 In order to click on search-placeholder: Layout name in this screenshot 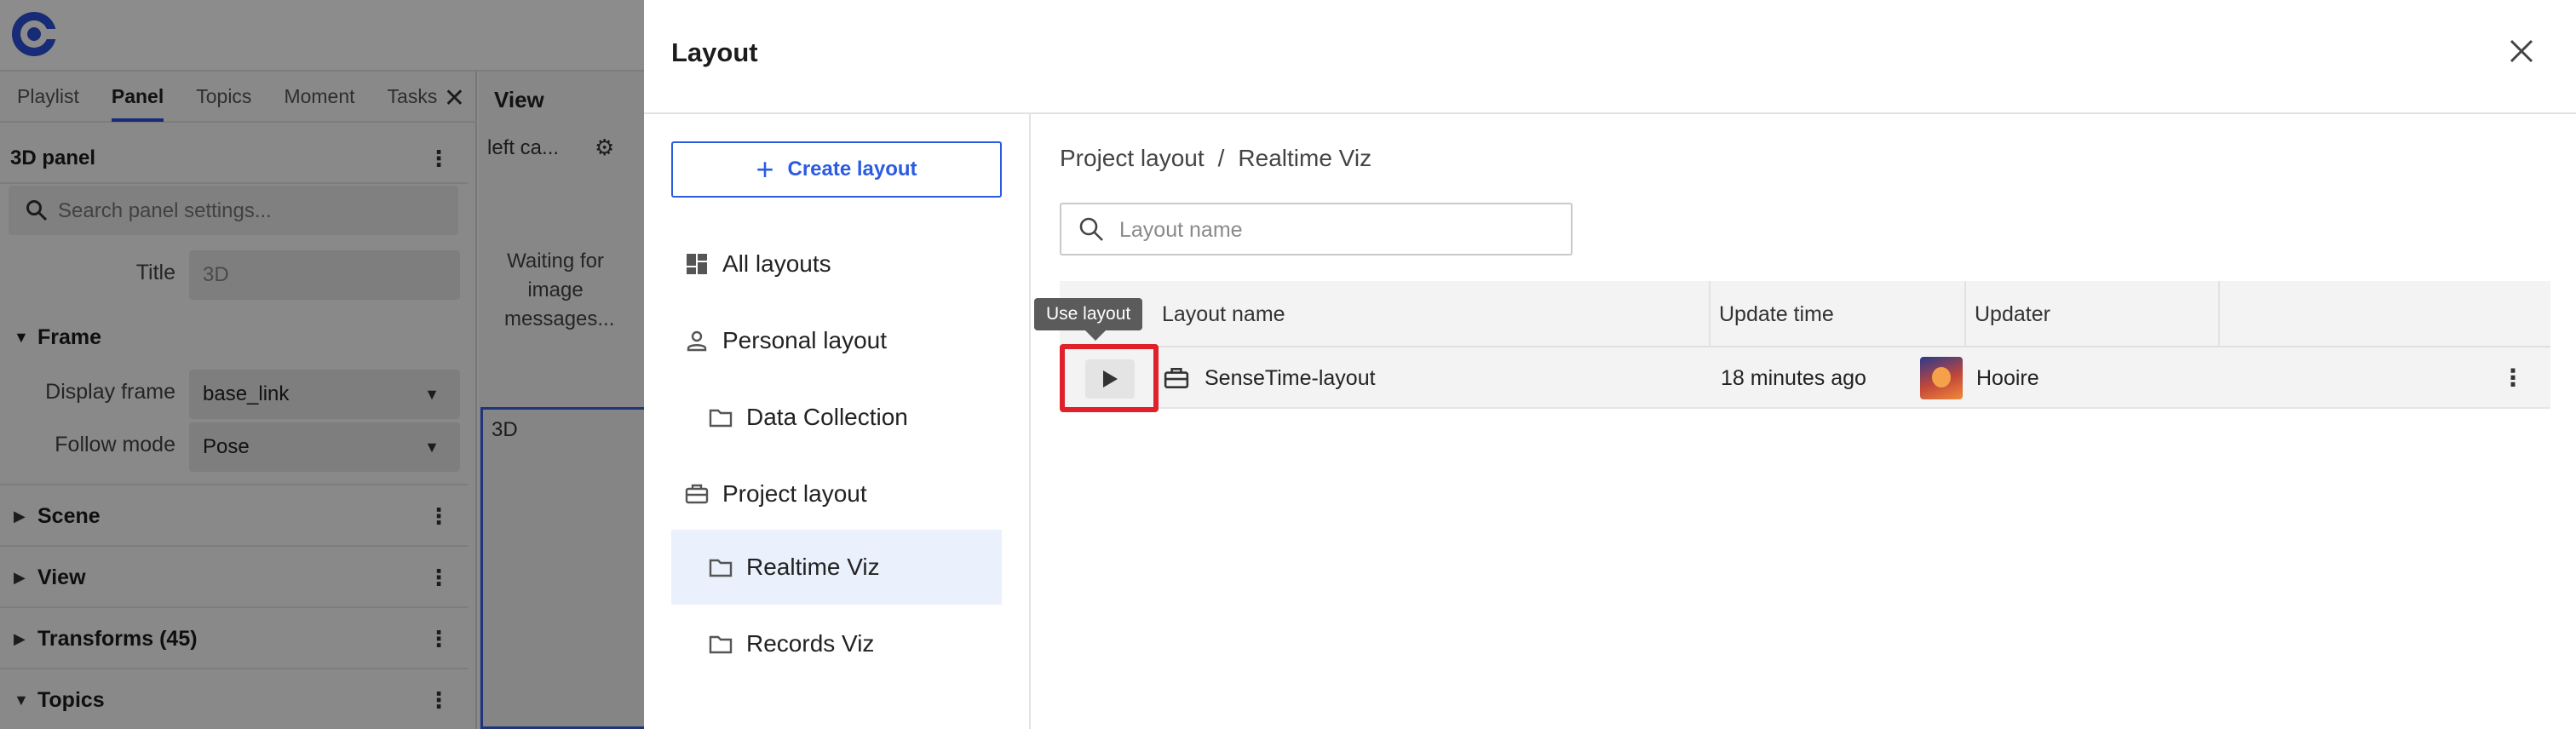, I will do `click(1181, 230)`.